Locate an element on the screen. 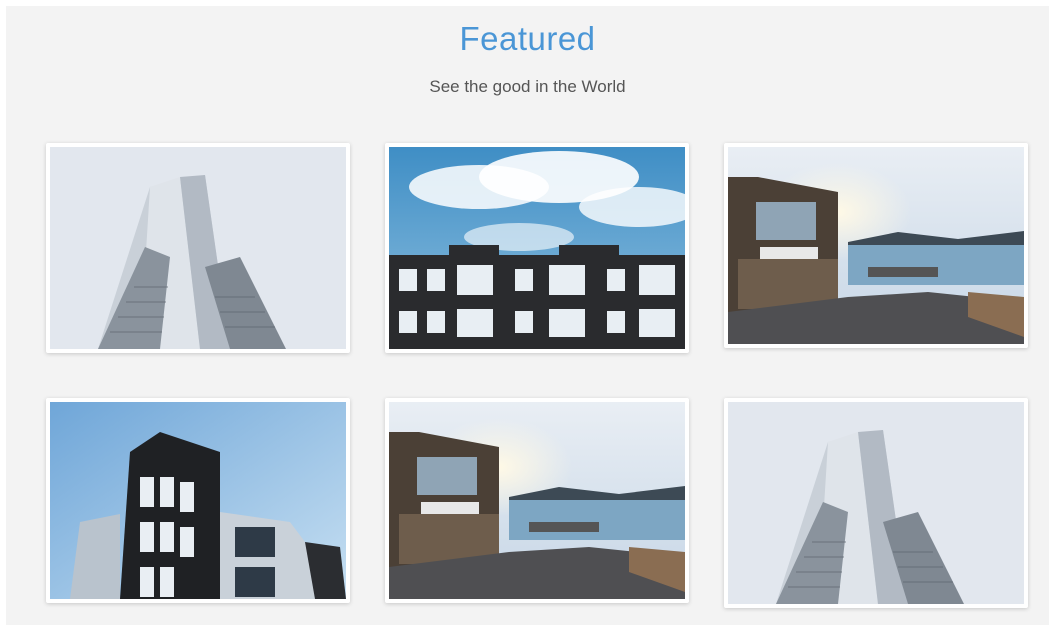  dark-modern-building-photo is located at coordinates (198, 500).